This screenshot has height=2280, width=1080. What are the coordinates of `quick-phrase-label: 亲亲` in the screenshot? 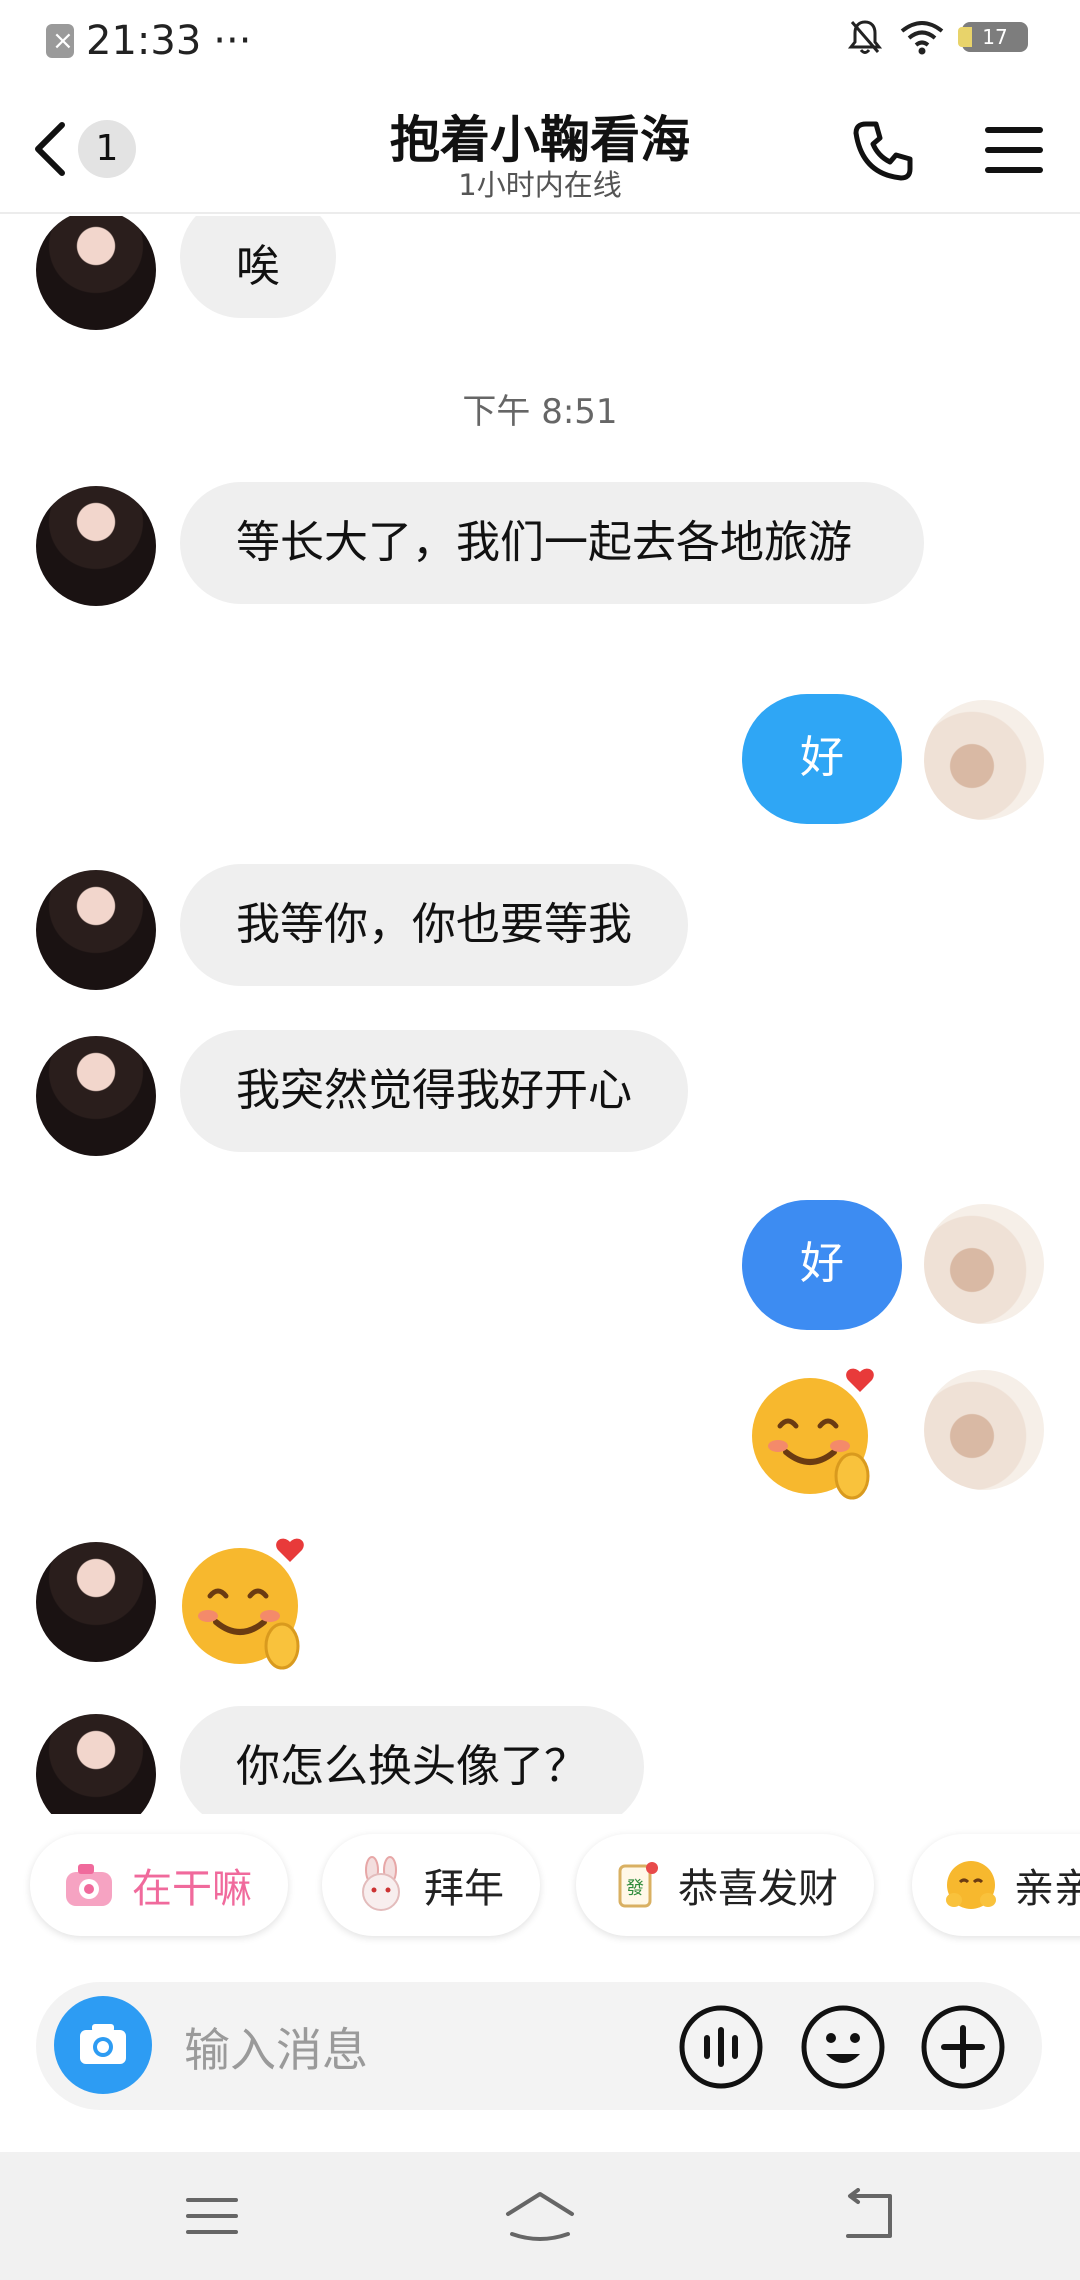 It's located at (1047, 1889).